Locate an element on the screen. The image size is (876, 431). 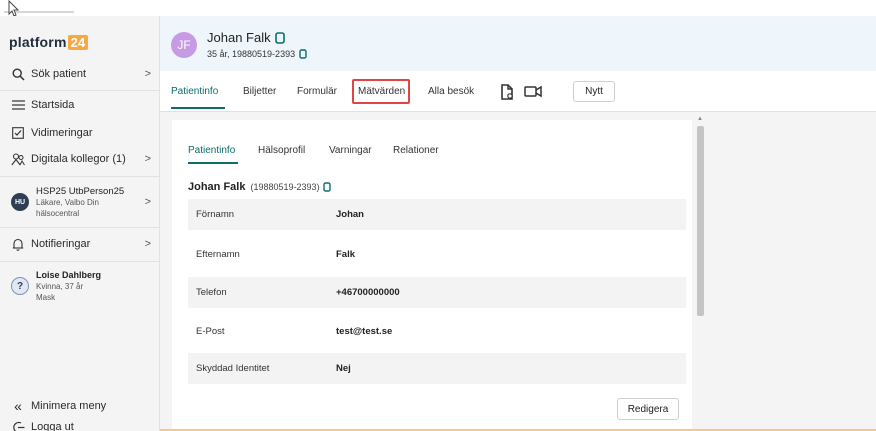
video-call-icon is located at coordinates (533, 91).